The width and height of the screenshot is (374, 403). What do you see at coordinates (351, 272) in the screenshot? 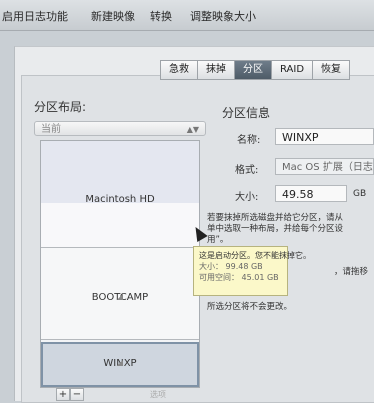
I see `description-line: ，请拖移` at bounding box center [351, 272].